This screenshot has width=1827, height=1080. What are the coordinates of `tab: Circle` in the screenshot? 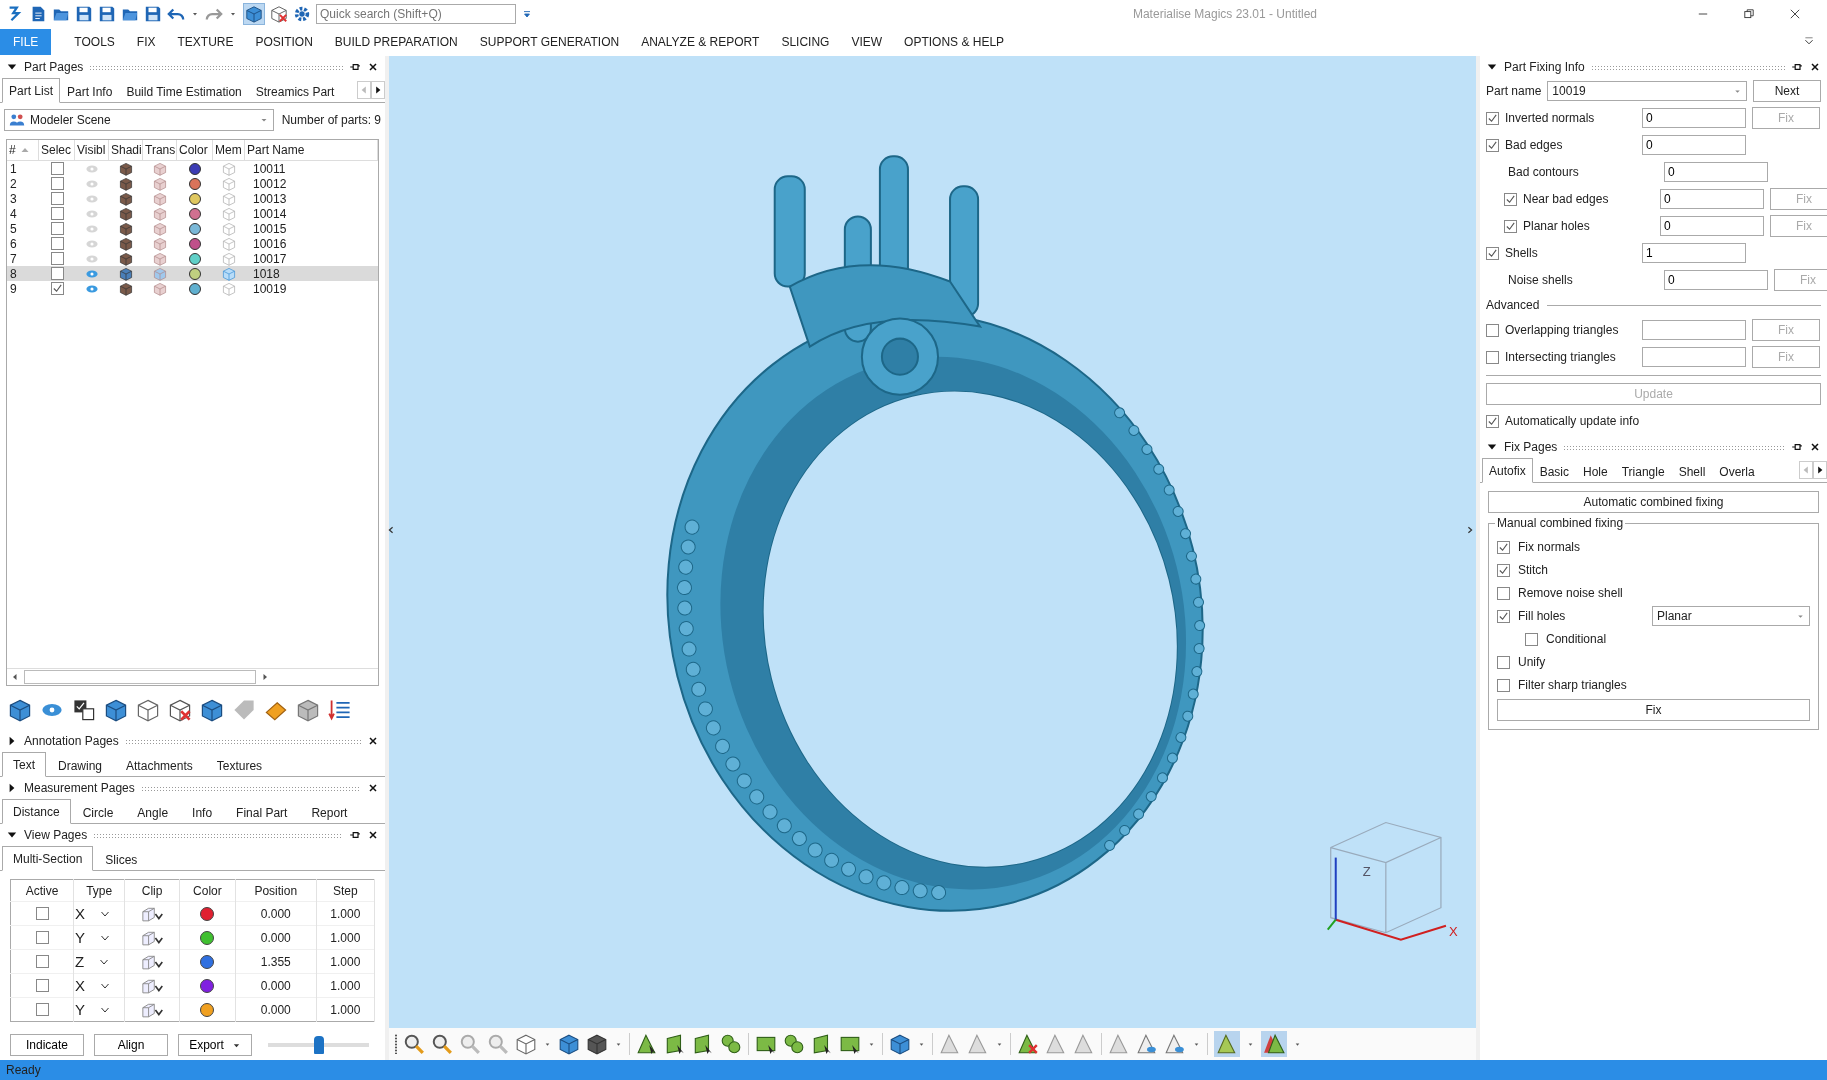 It's located at (98, 813).